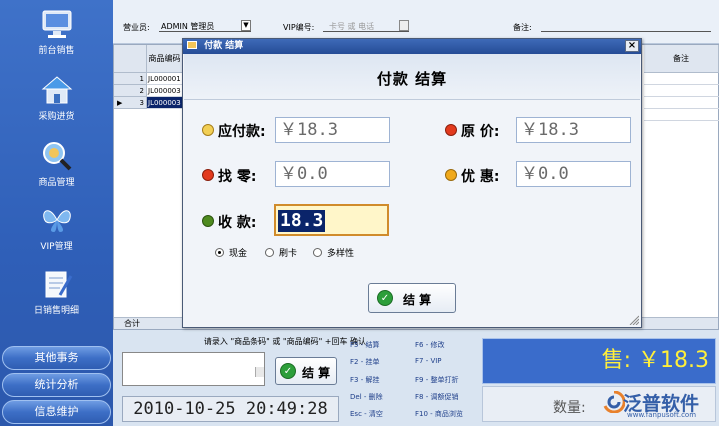 Image resolution: width=719 pixels, height=426 pixels. What do you see at coordinates (417, 300) in the screenshot?
I see `settle-label: 结 算` at bounding box center [417, 300].